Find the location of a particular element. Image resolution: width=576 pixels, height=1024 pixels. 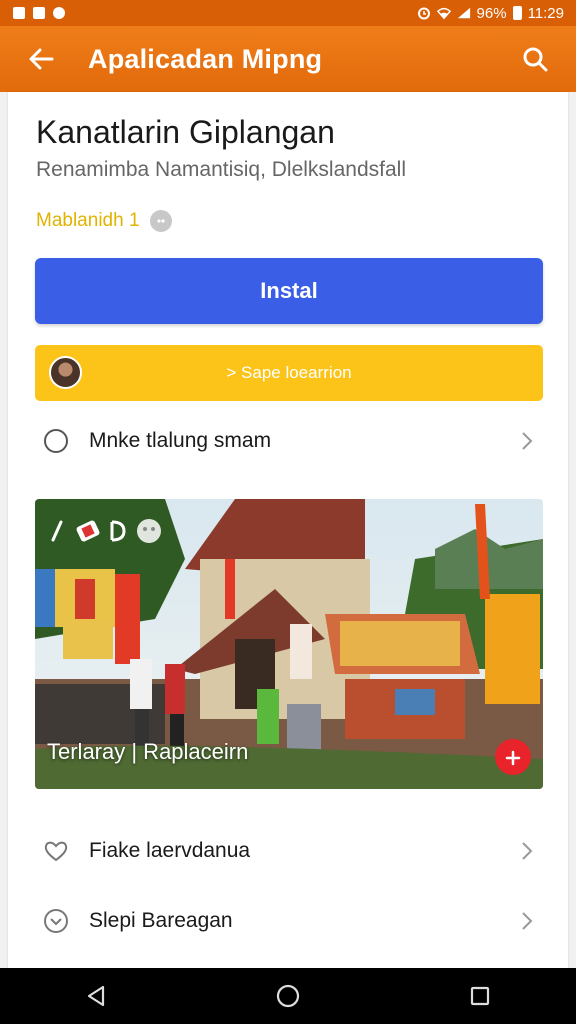

recents-square-icon is located at coordinates (480, 996).